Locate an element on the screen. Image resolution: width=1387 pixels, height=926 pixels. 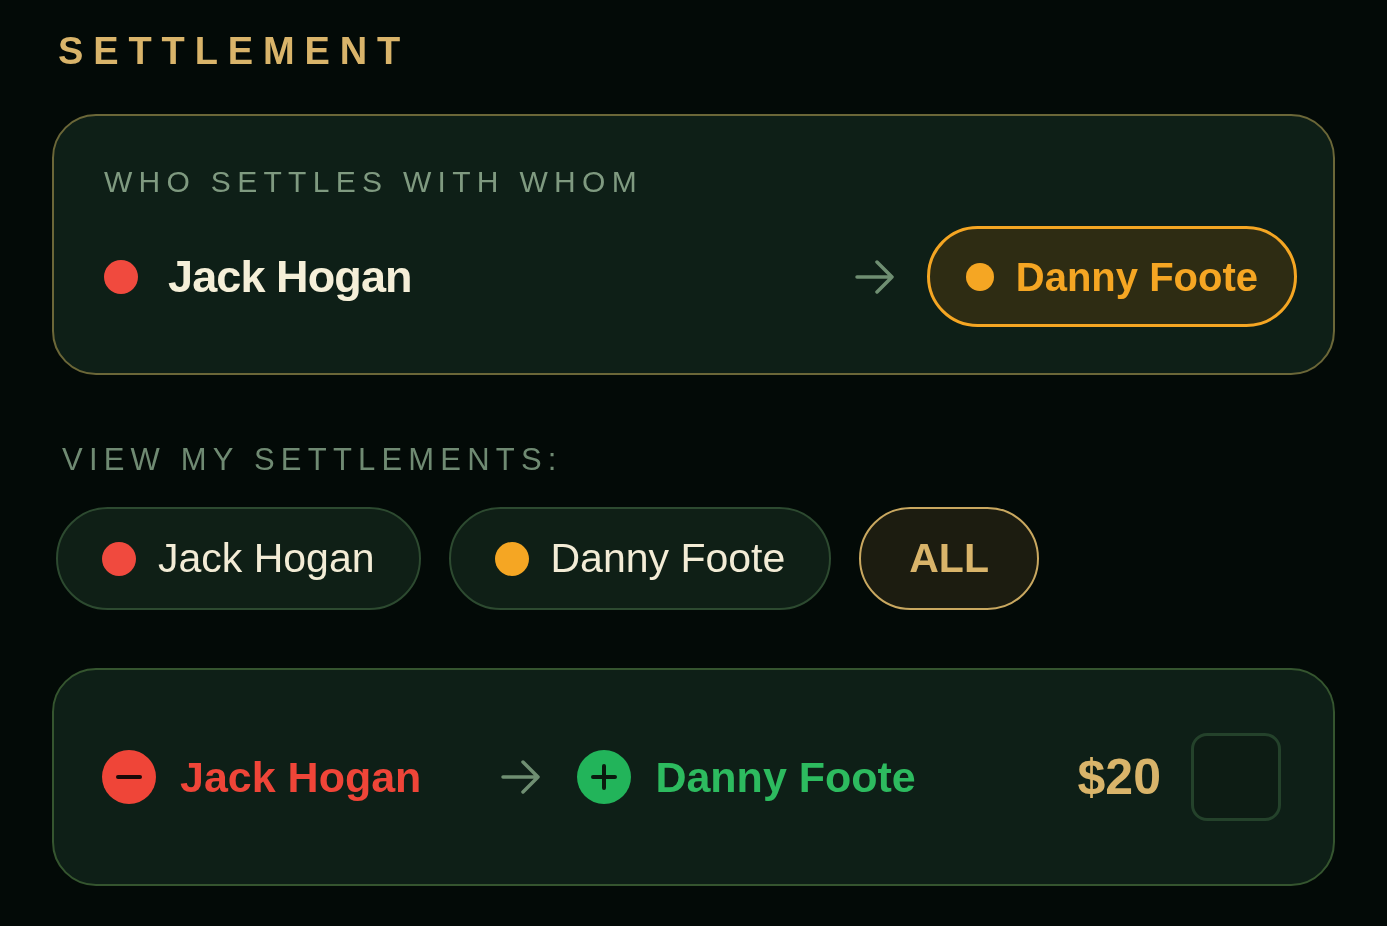
amount: $20 is located at coordinates (1119, 777).